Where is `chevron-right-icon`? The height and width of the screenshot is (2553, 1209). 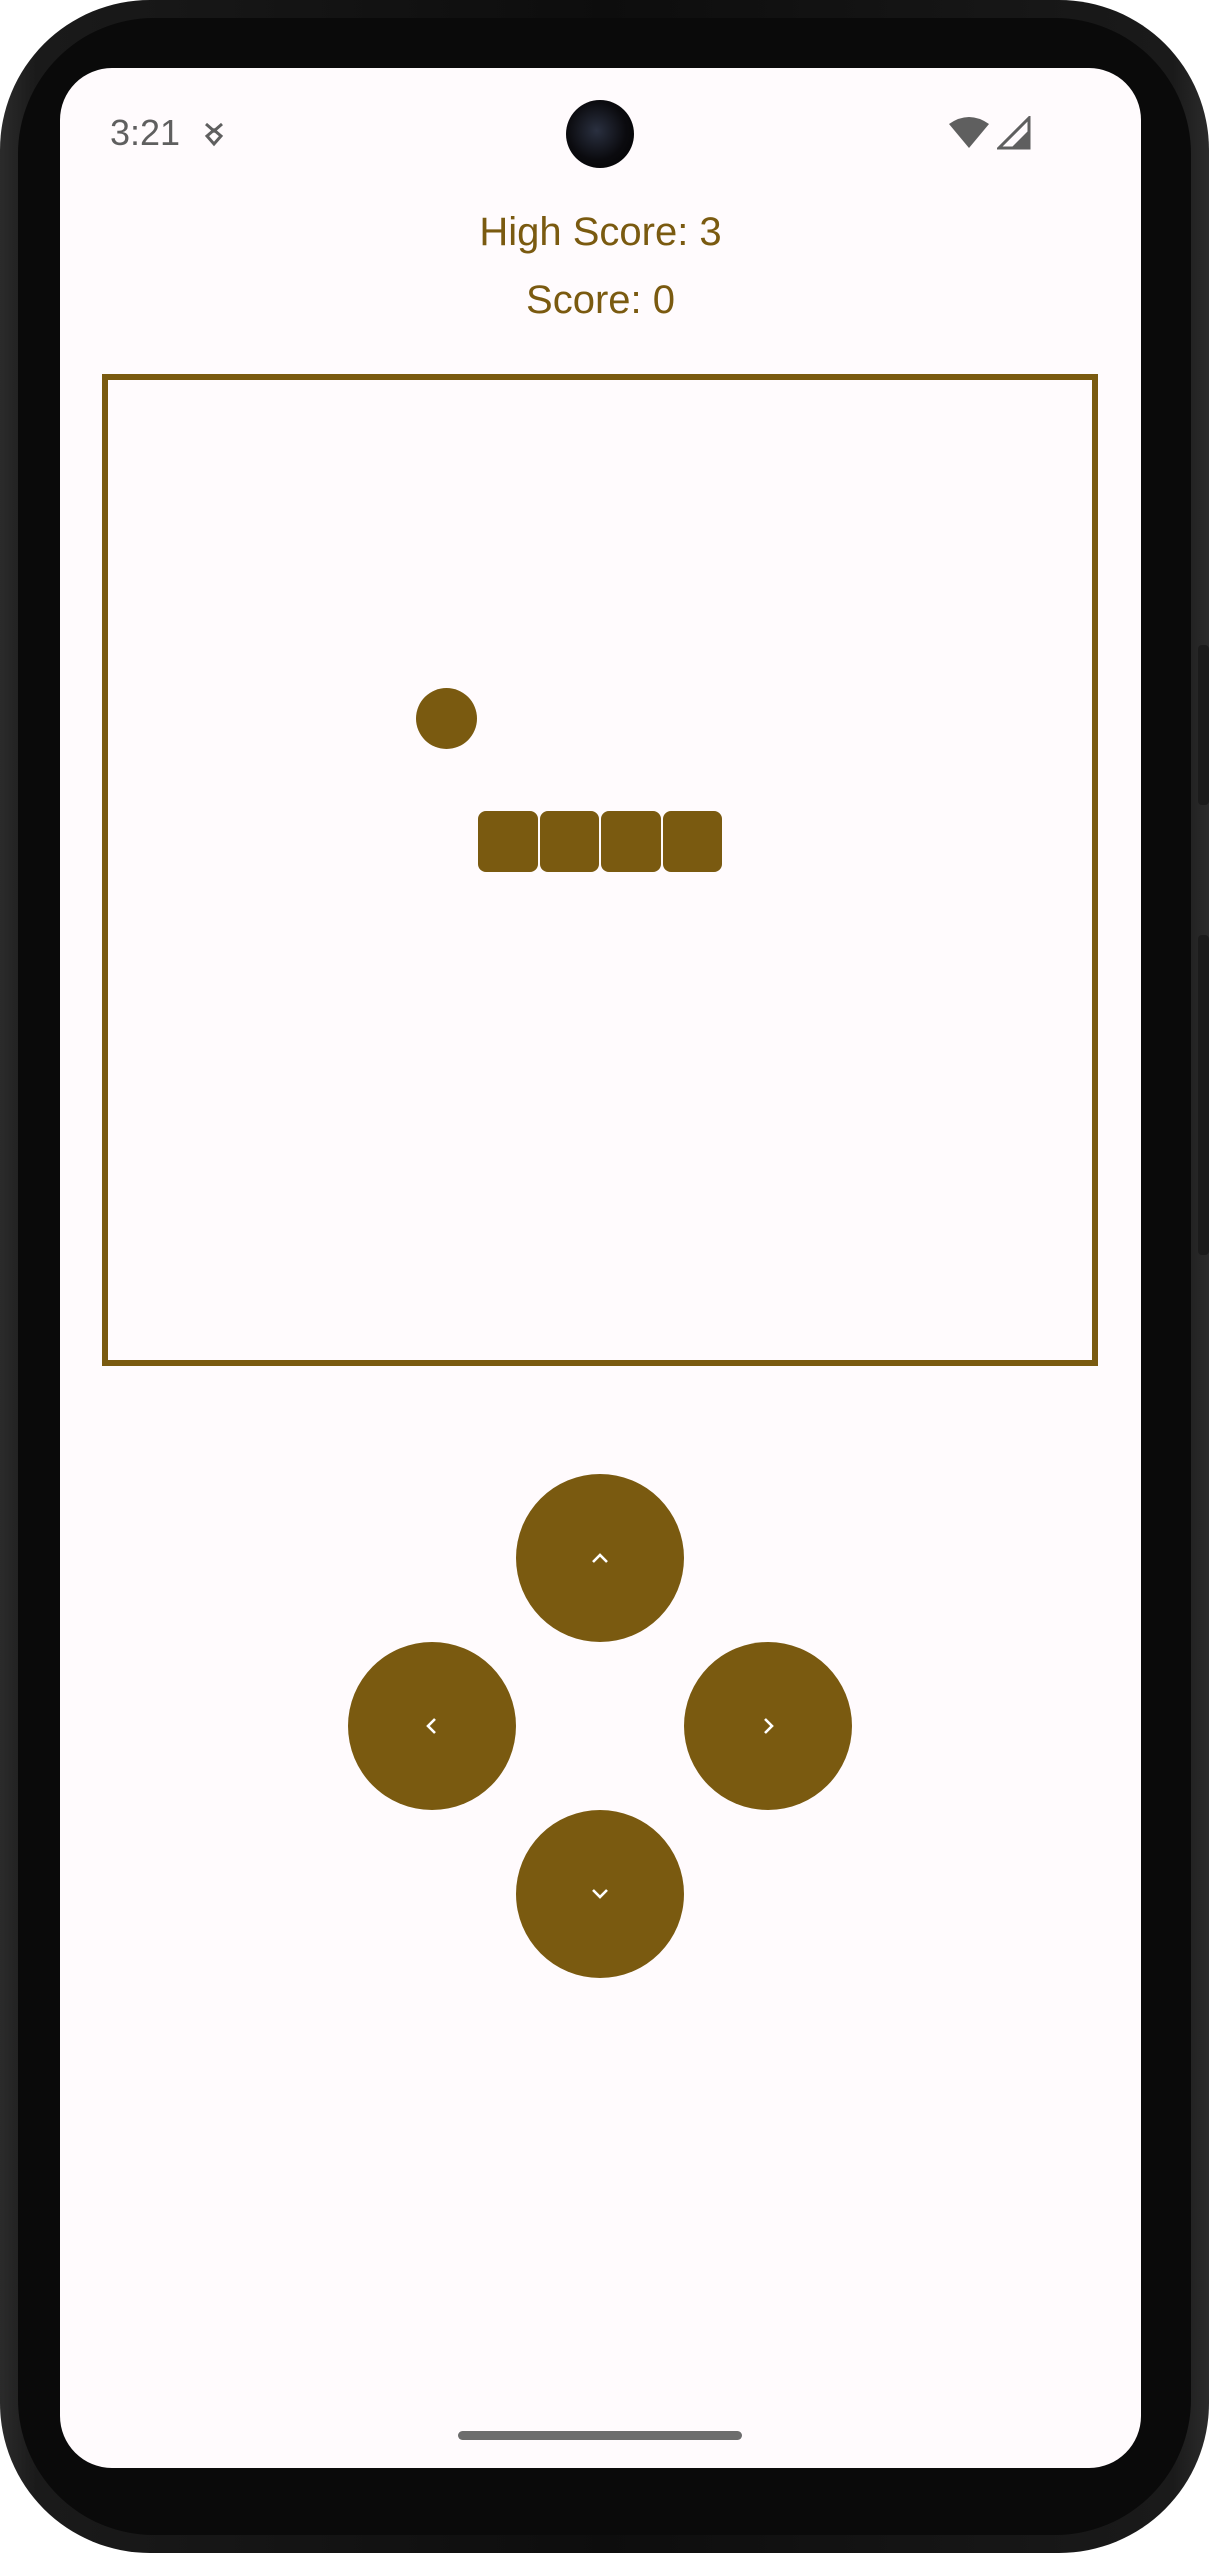 chevron-right-icon is located at coordinates (769, 1726).